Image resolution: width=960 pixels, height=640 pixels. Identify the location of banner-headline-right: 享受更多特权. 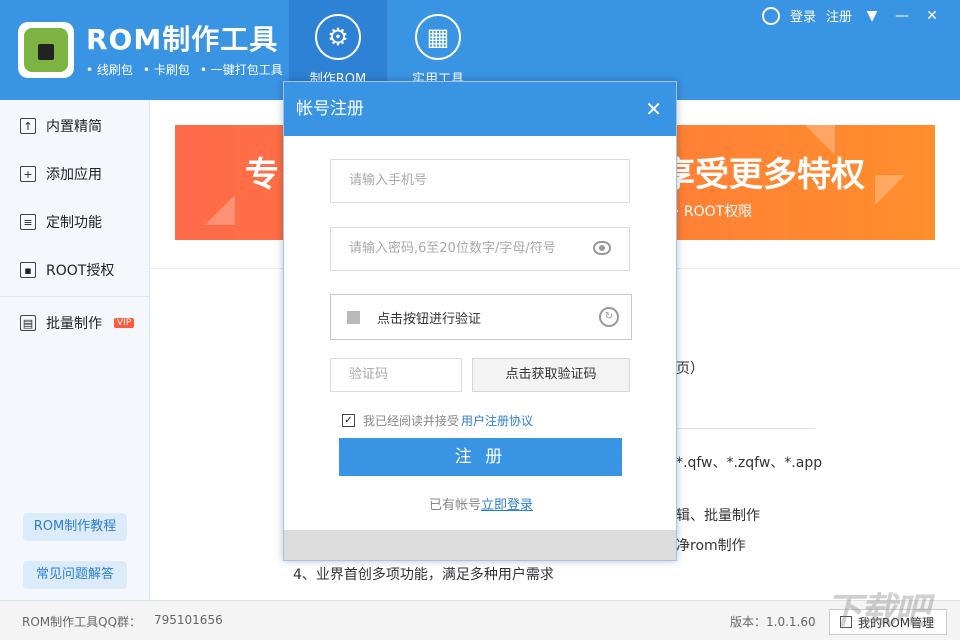
(763, 175).